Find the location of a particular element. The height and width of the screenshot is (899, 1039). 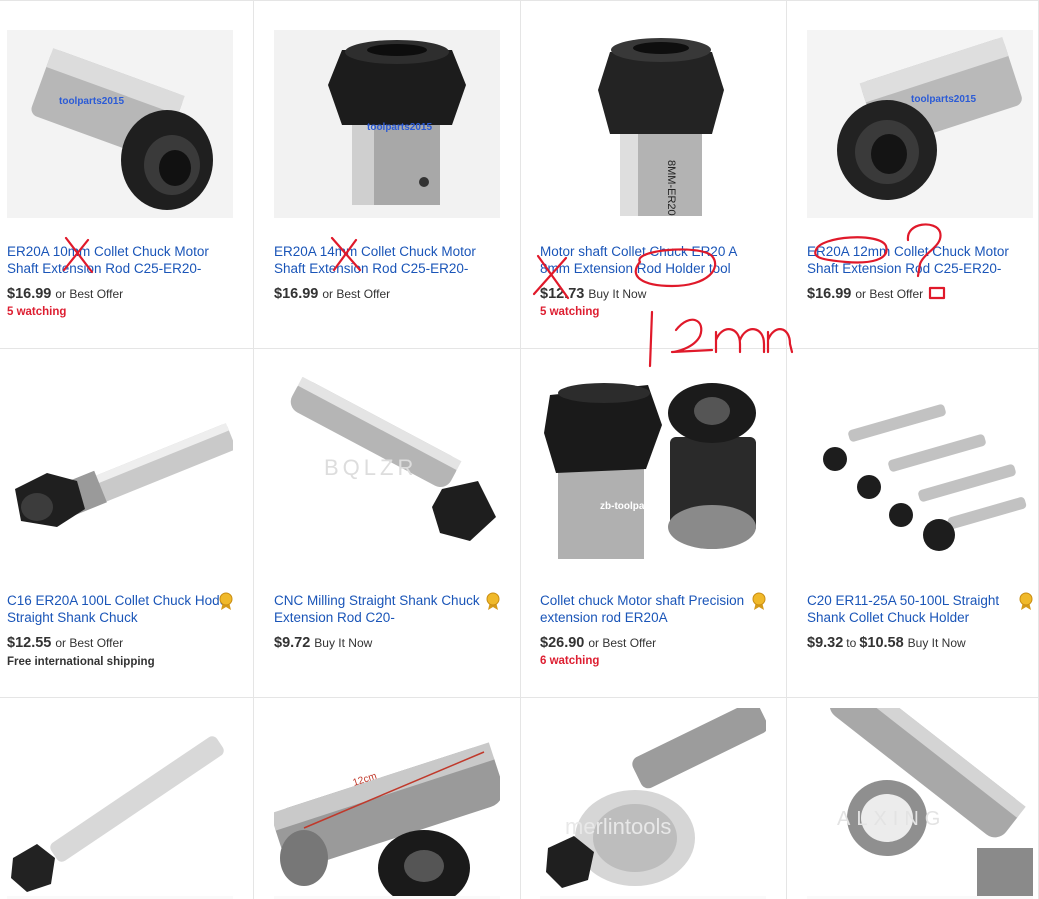

product-image: merlintools is located at coordinates (653, 803).